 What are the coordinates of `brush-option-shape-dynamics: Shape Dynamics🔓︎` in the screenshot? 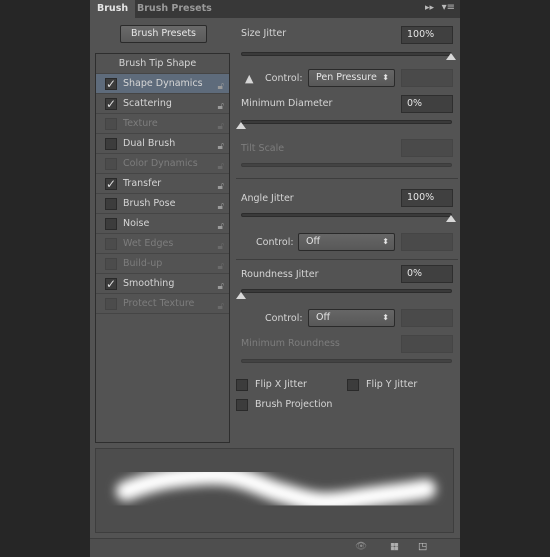 It's located at (162, 84).